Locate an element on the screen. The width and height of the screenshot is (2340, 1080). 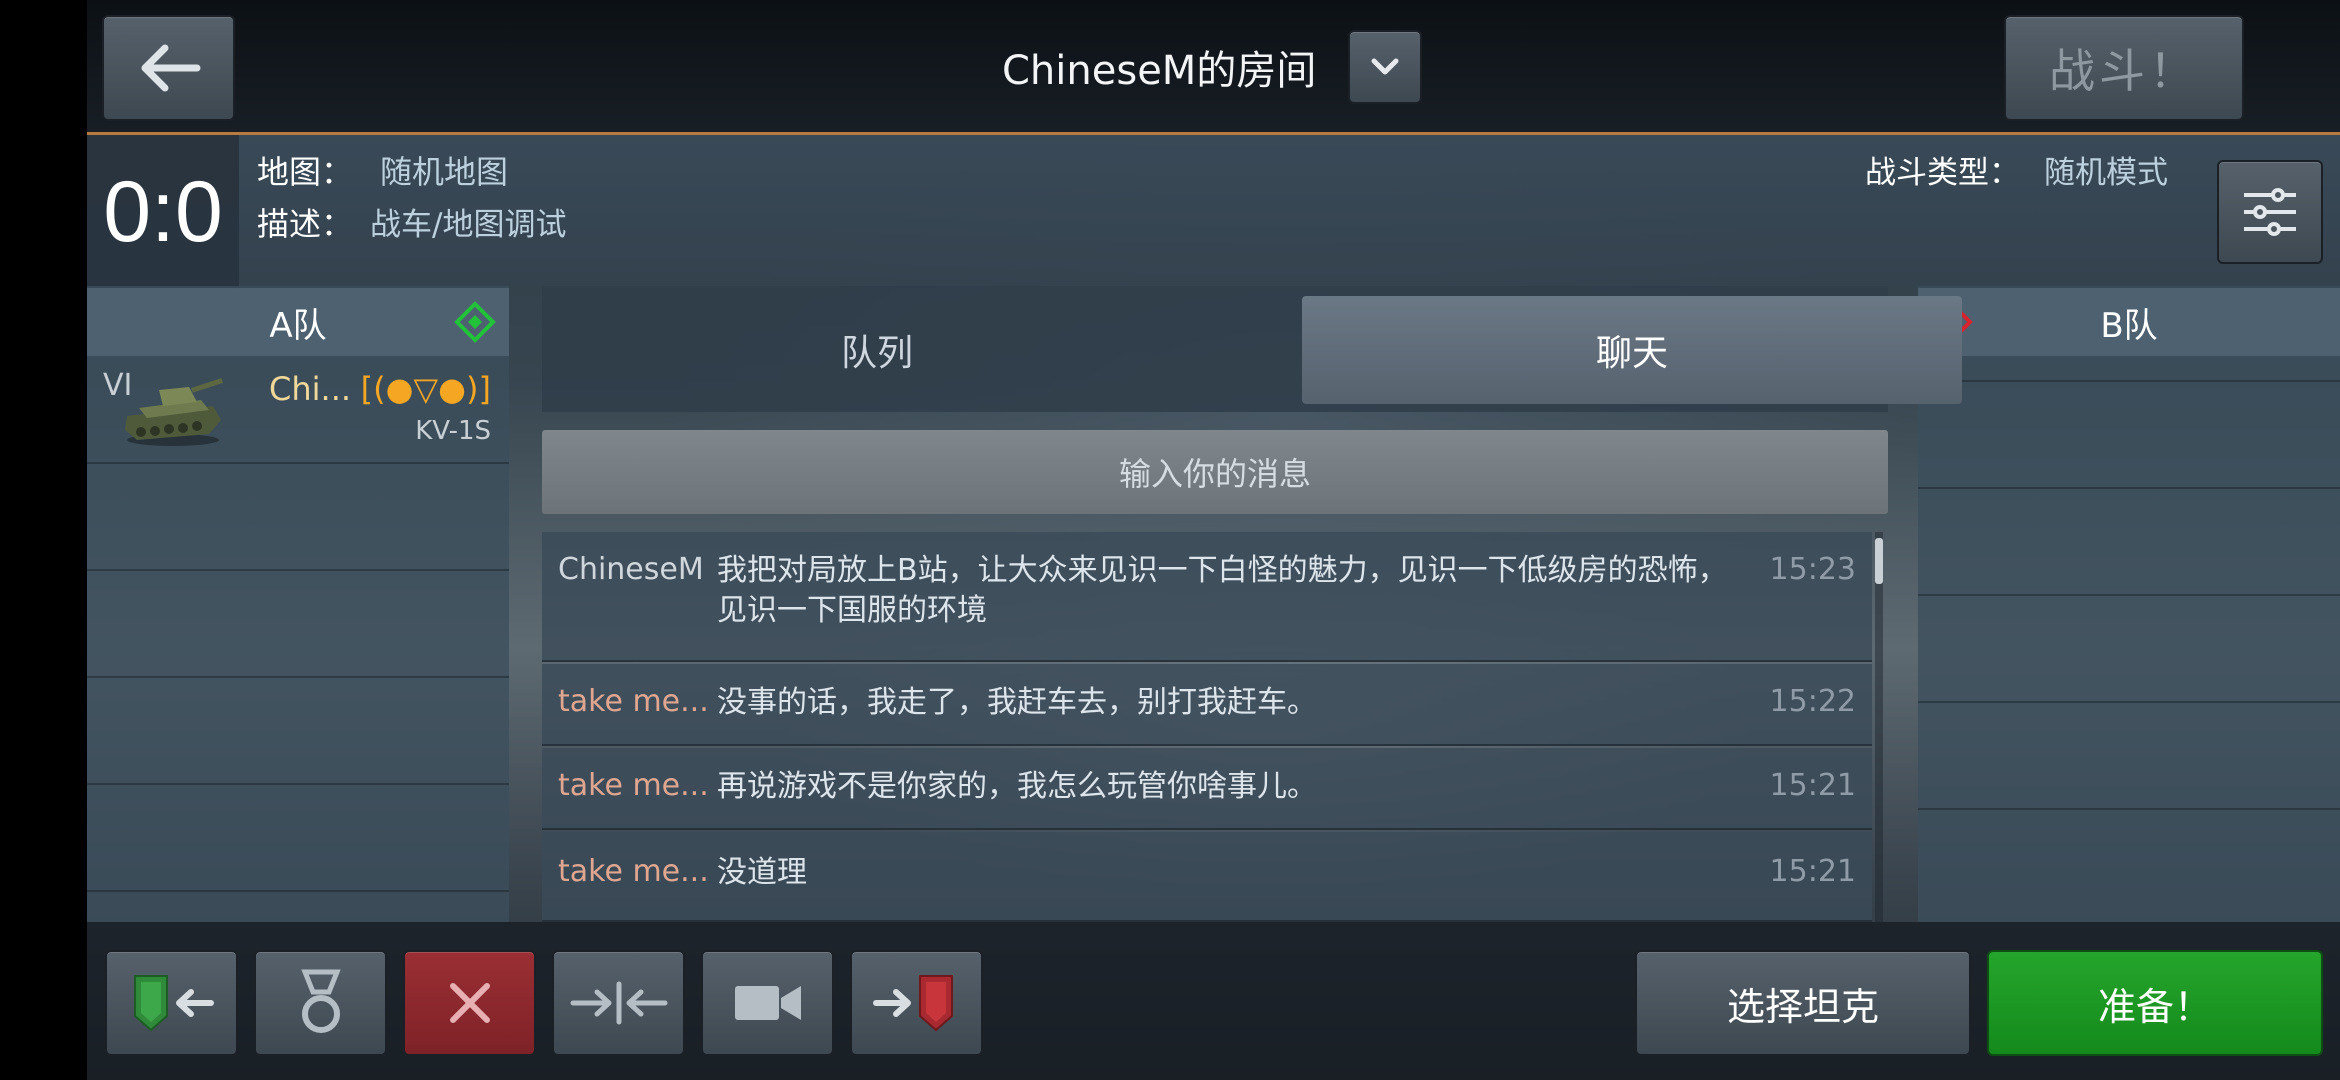
team-a-player-row: VI Chi... [(●▽●)] KV-1S is located at coordinates (298, 411).